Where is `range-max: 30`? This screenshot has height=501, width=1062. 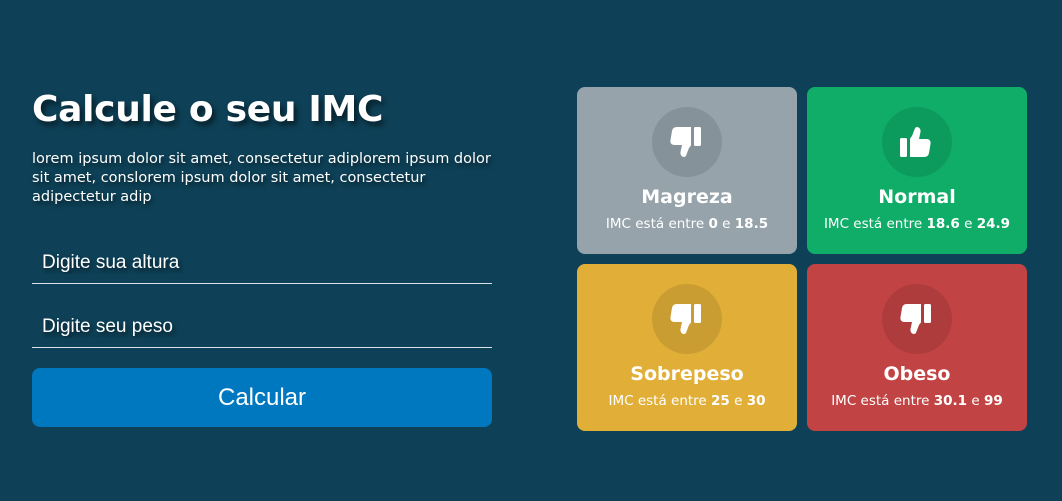
range-max: 30 is located at coordinates (756, 401).